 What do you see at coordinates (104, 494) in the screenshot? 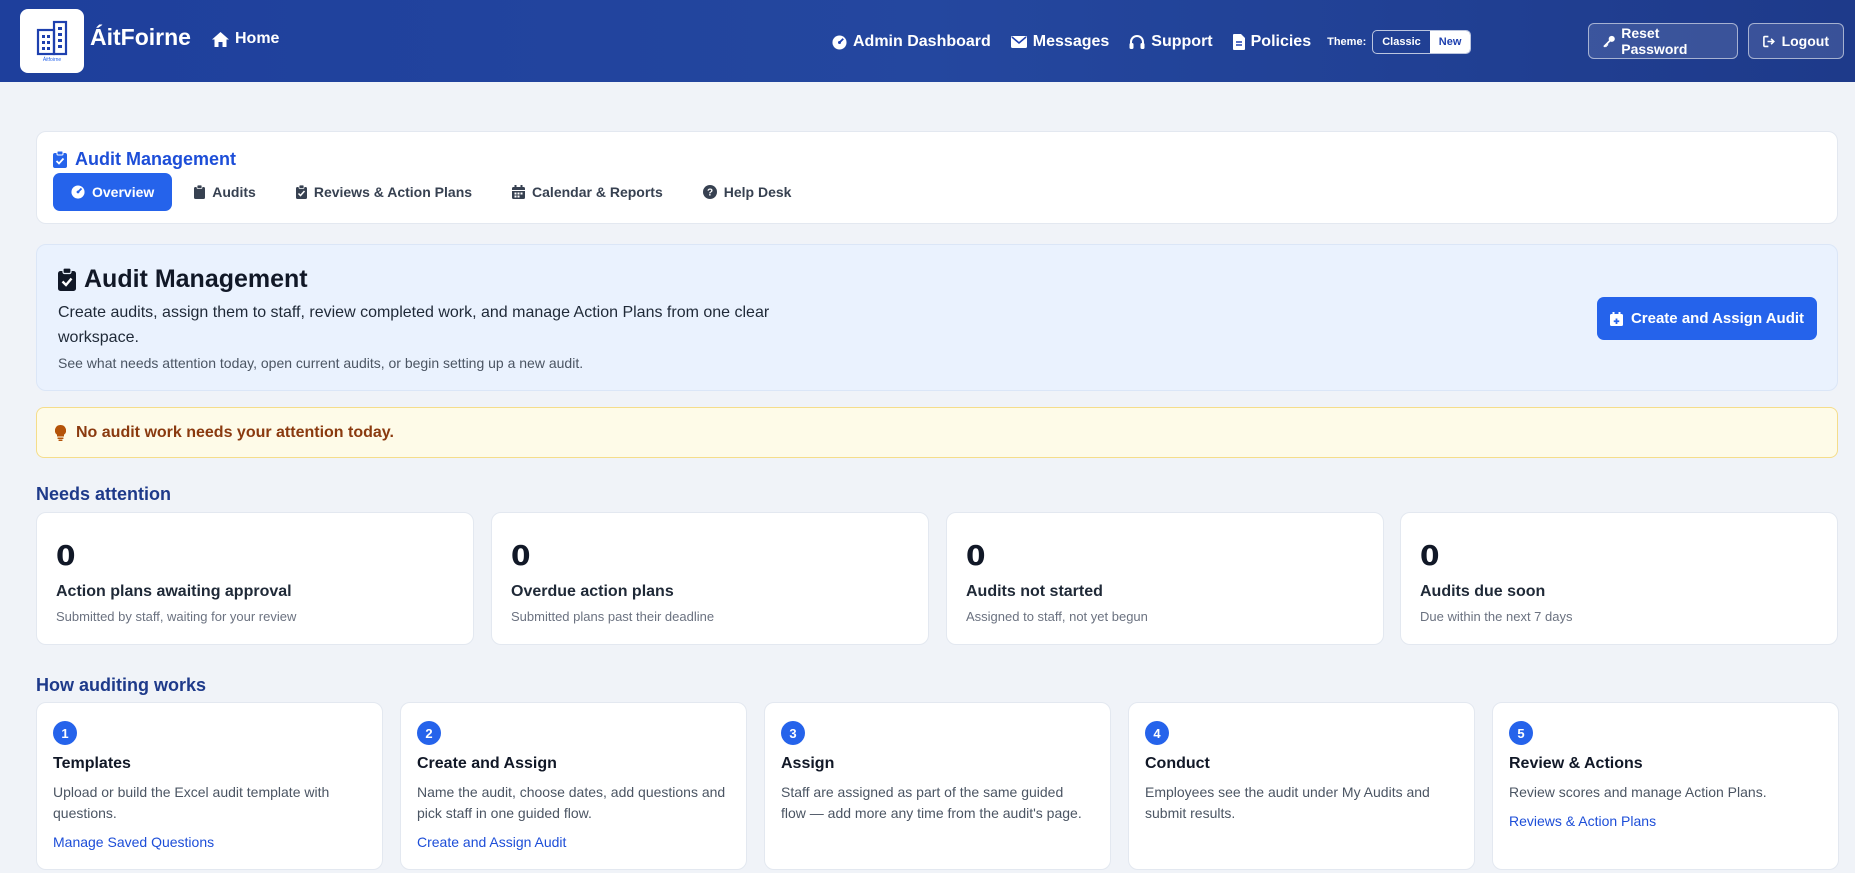
I see `needs-attention-heading: Needs attention` at bounding box center [104, 494].